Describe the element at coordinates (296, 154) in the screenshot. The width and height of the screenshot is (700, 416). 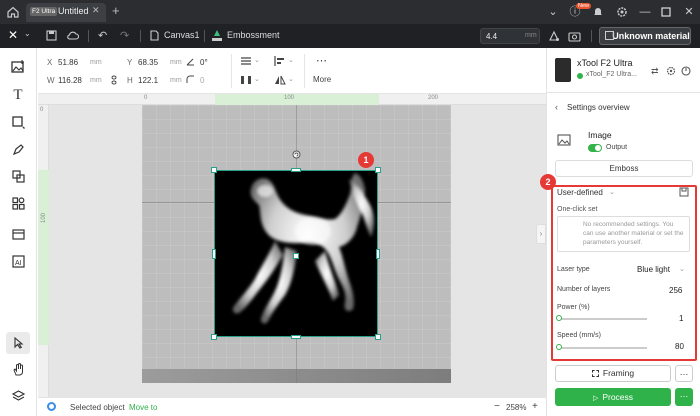
I see `rotate-handle-icon` at that location.